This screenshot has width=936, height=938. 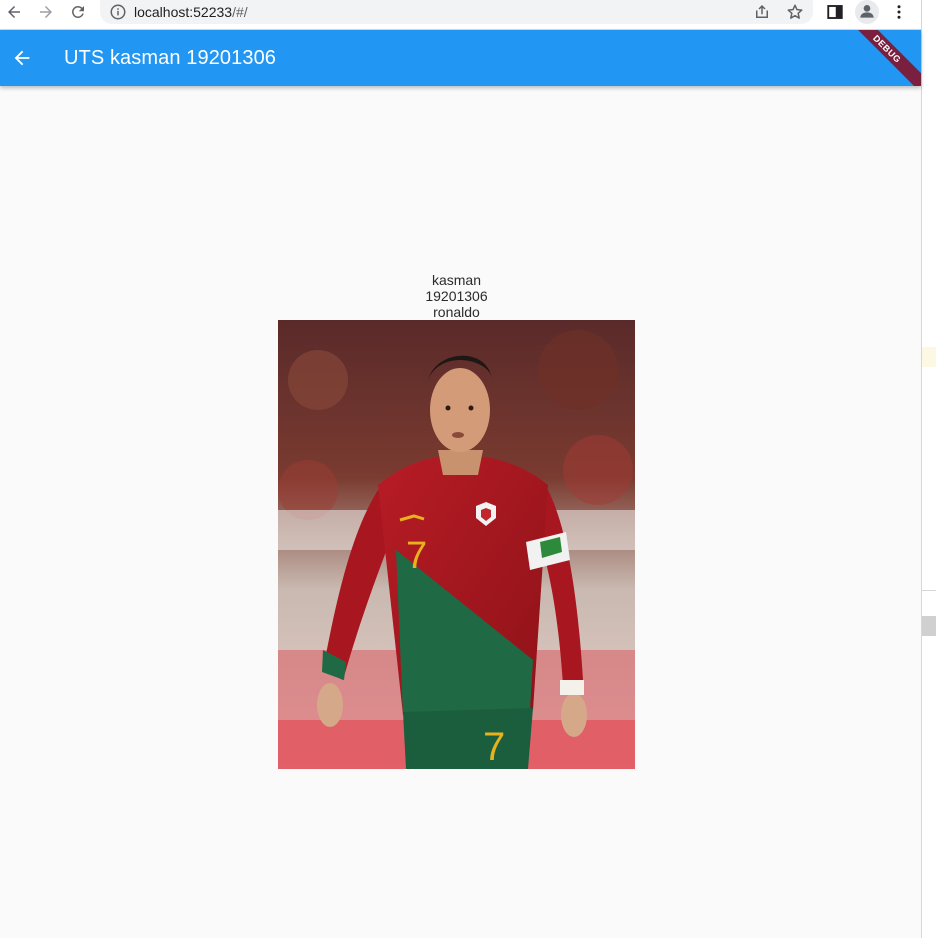 I want to click on reload-icon, so click(x=78, y=11).